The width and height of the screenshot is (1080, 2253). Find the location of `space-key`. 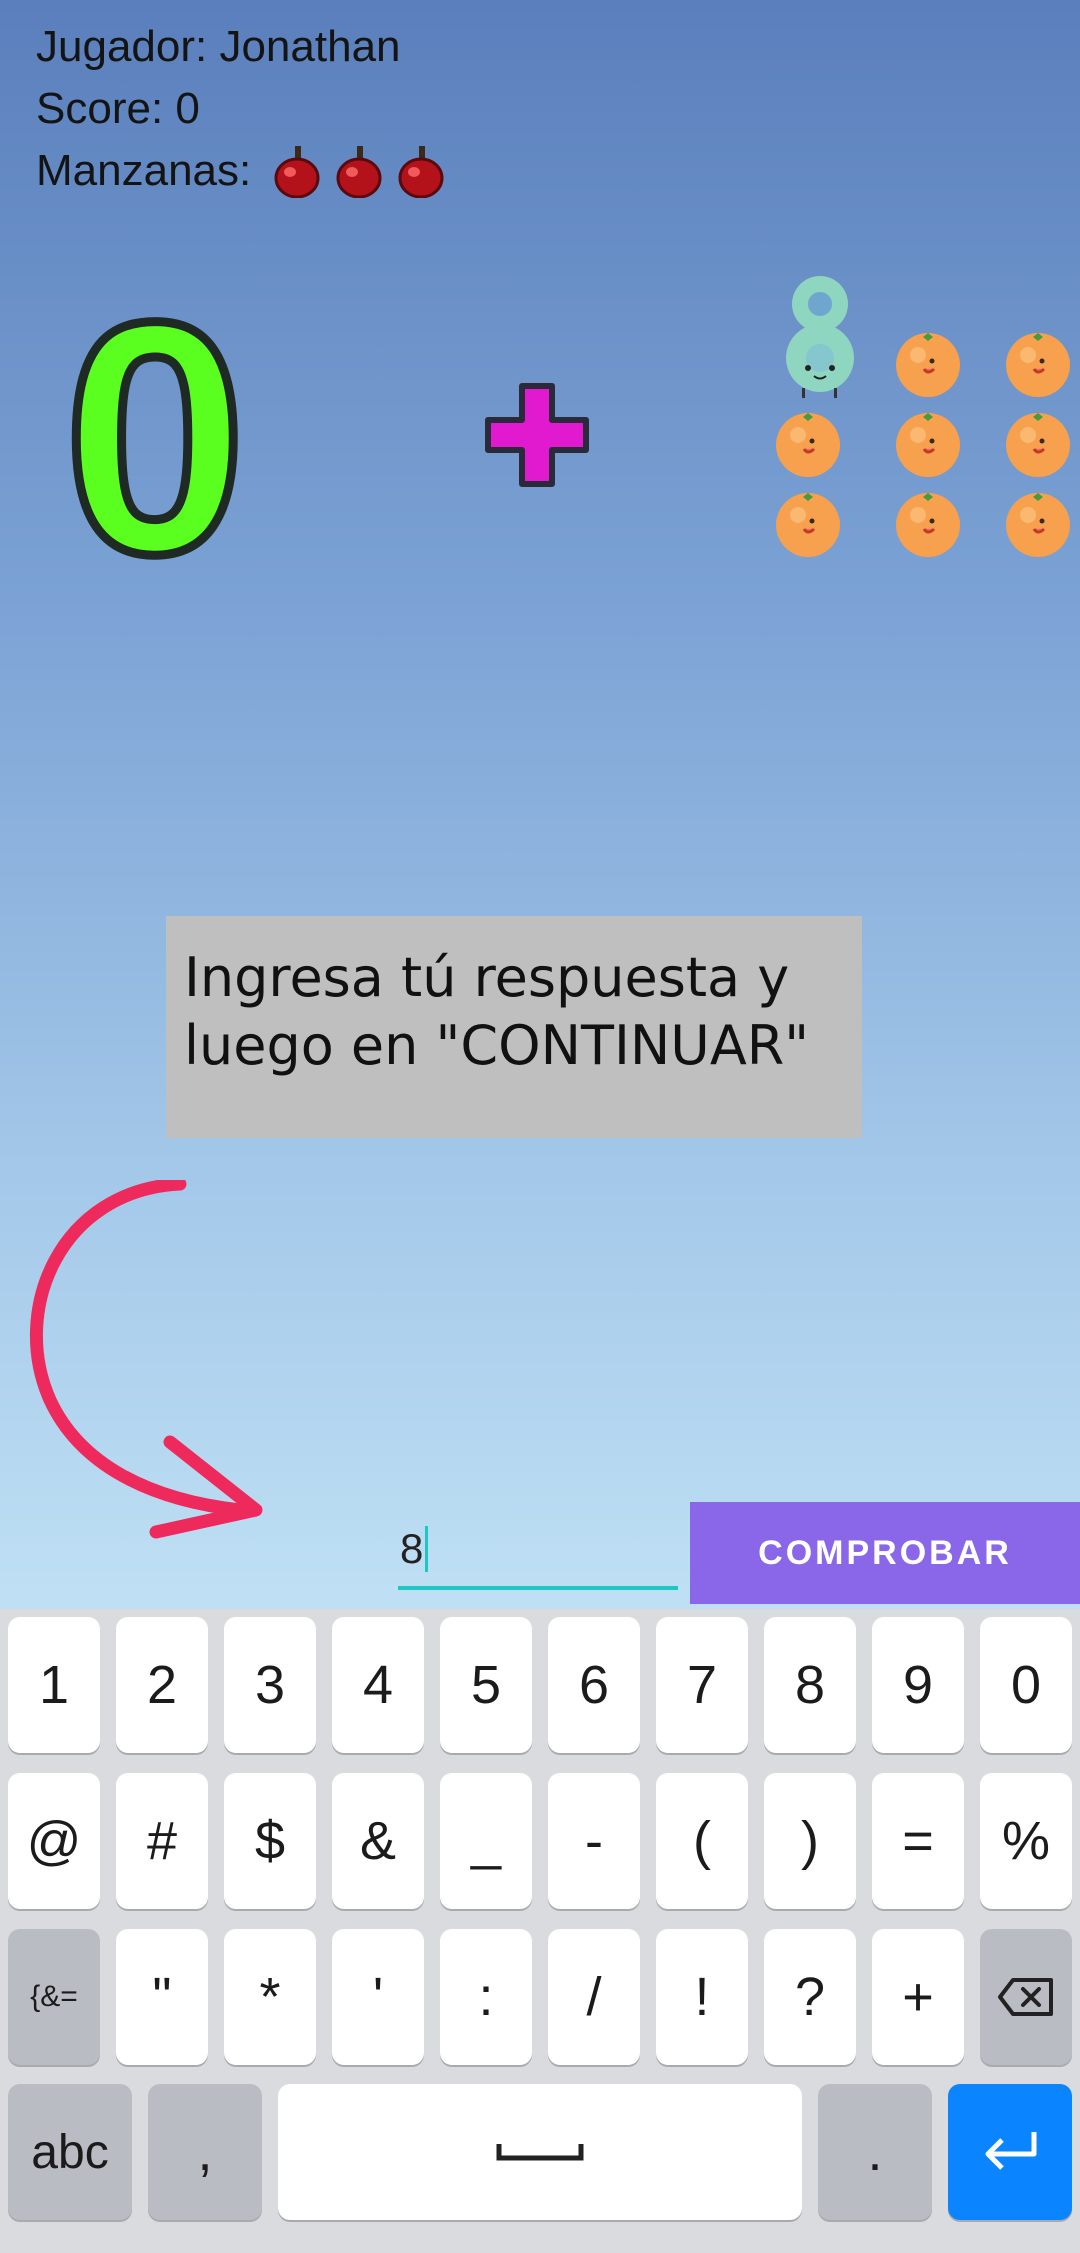

space-key is located at coordinates (540, 2152).